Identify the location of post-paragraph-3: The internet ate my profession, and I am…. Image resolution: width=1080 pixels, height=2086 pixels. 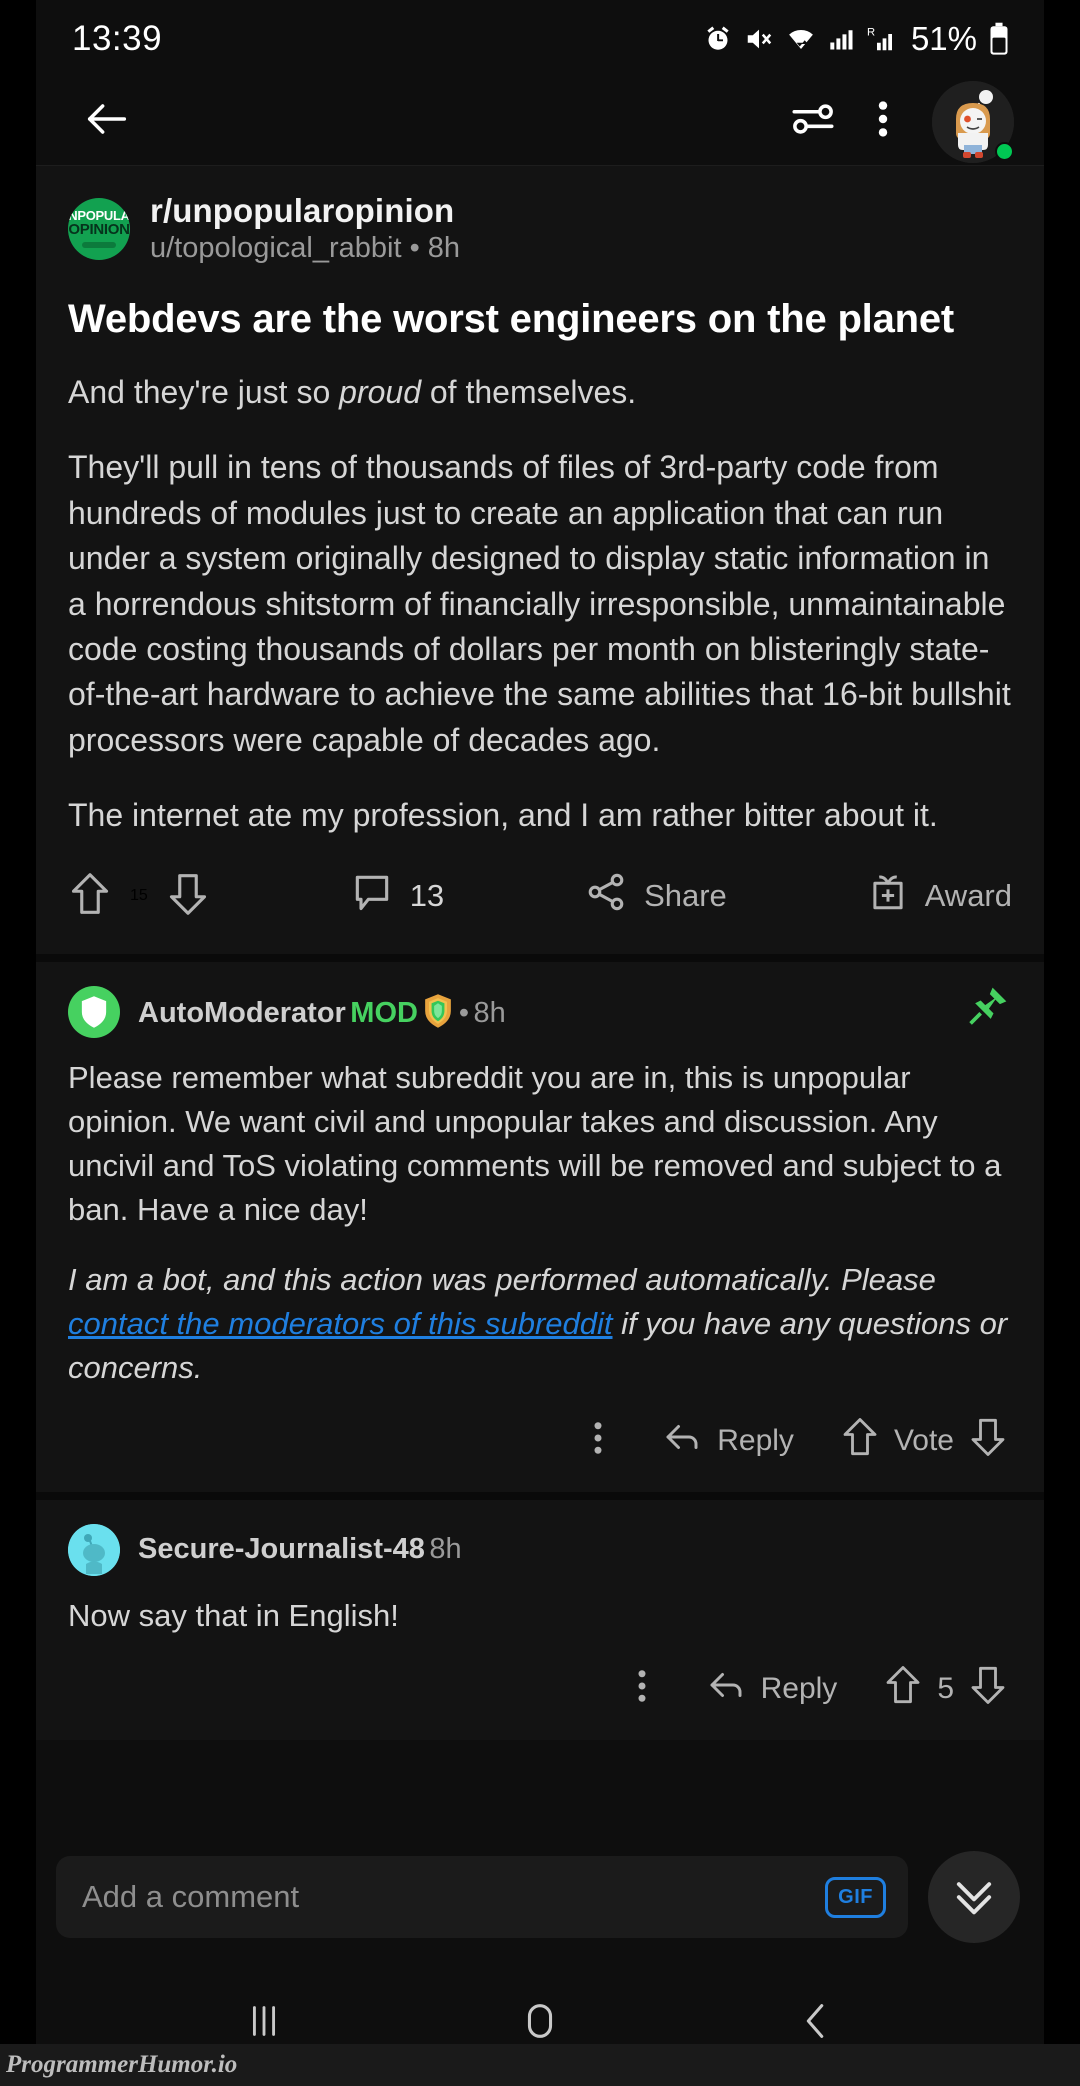
(503, 815).